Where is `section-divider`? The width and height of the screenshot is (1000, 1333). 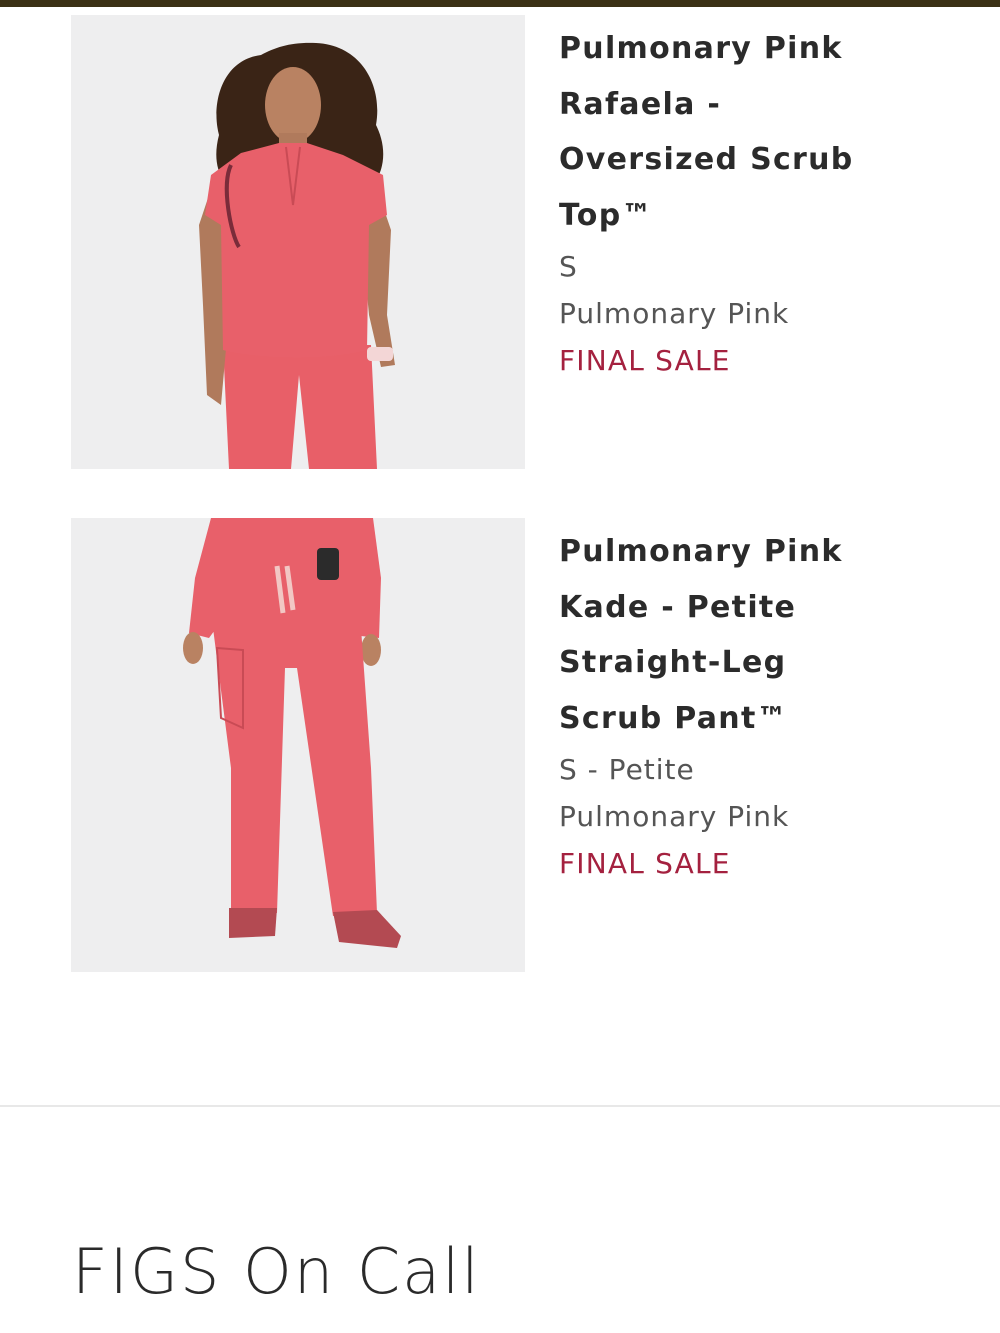 section-divider is located at coordinates (500, 1106).